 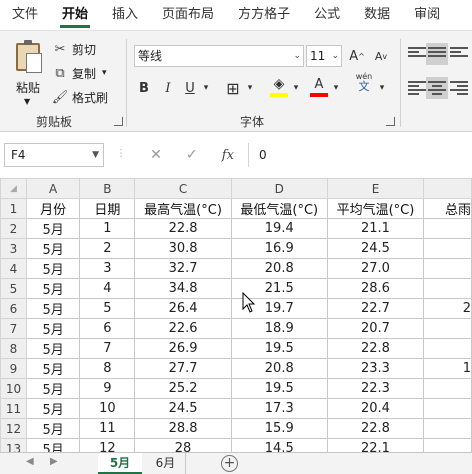 I want to click on row-header: 5, so click(x=13, y=288).